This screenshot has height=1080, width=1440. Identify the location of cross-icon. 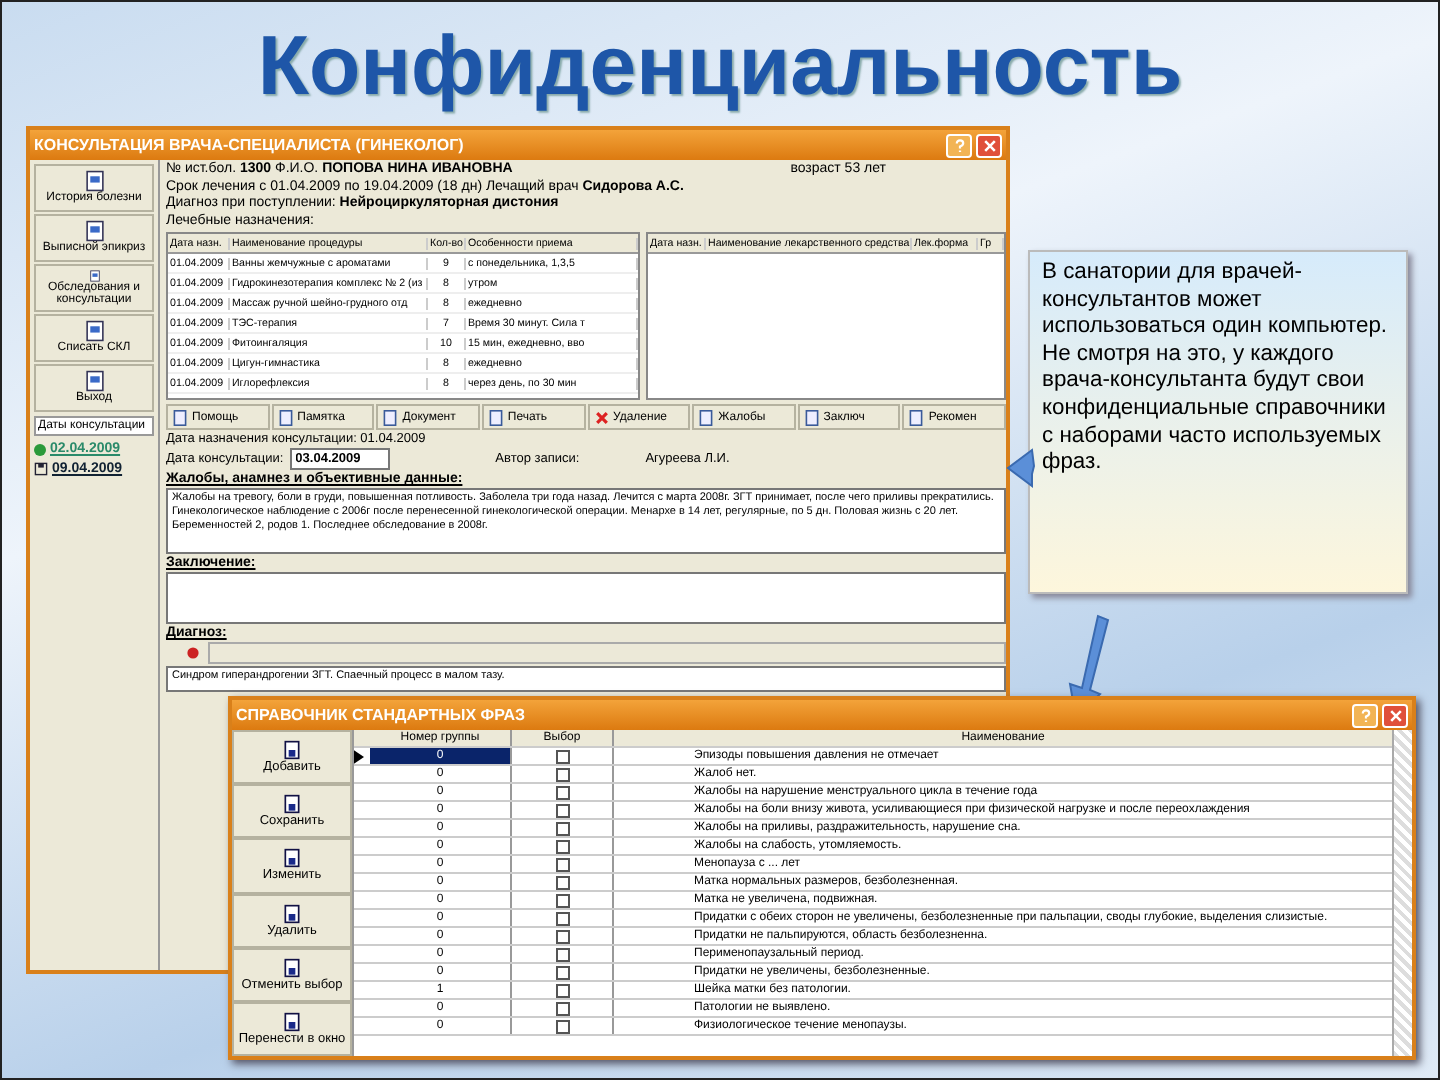
(601, 417).